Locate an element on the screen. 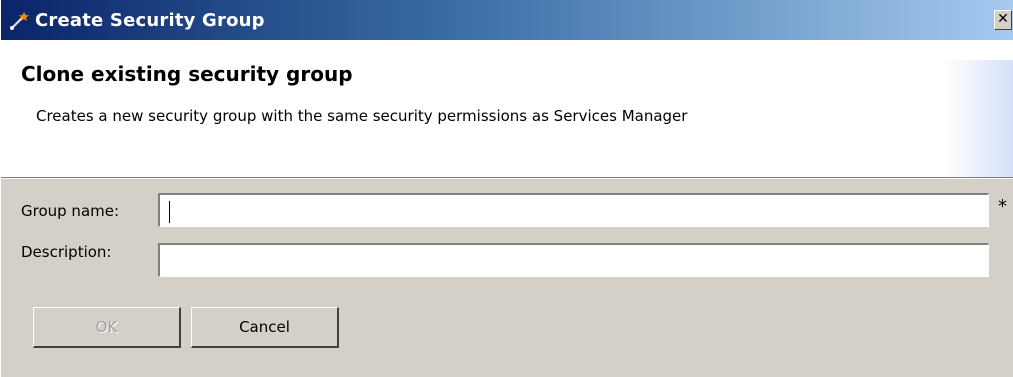 The height and width of the screenshot is (377, 1013). group-name-label: Group name: is located at coordinates (70, 211).